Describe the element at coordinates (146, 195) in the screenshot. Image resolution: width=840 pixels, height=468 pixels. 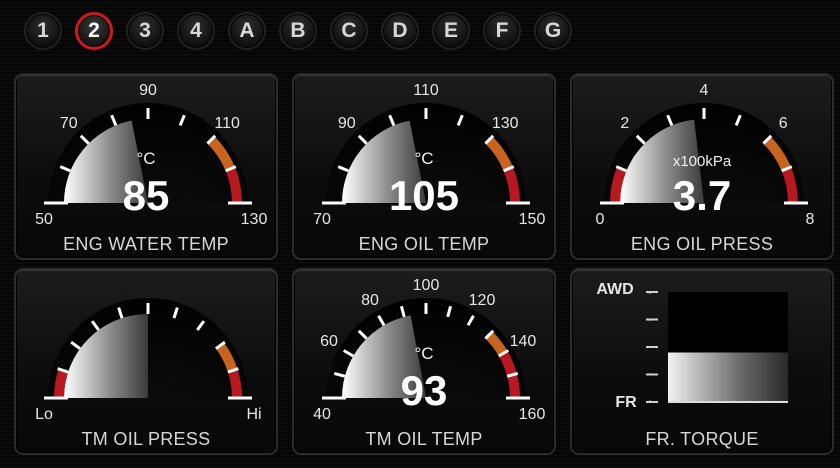
I see `gauge-value: 85` at that location.